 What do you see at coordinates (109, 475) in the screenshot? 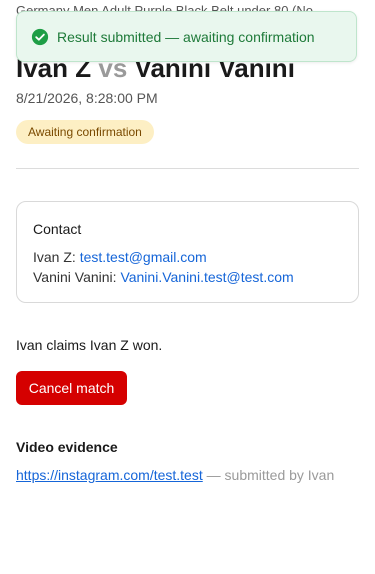
I see `video-evidence-link: https://instagram.com/test.test` at bounding box center [109, 475].